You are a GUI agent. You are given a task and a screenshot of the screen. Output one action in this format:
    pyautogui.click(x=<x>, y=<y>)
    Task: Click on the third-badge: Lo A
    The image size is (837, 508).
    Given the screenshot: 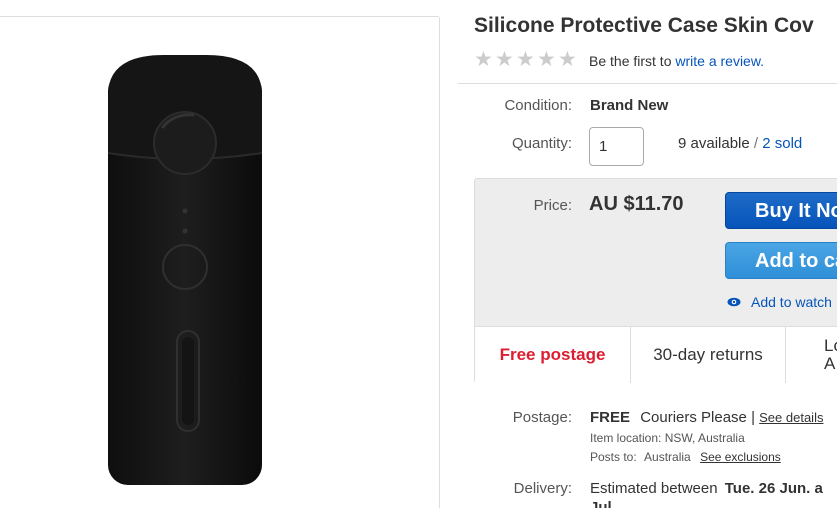 What is the action you would take?
    pyautogui.click(x=811, y=355)
    